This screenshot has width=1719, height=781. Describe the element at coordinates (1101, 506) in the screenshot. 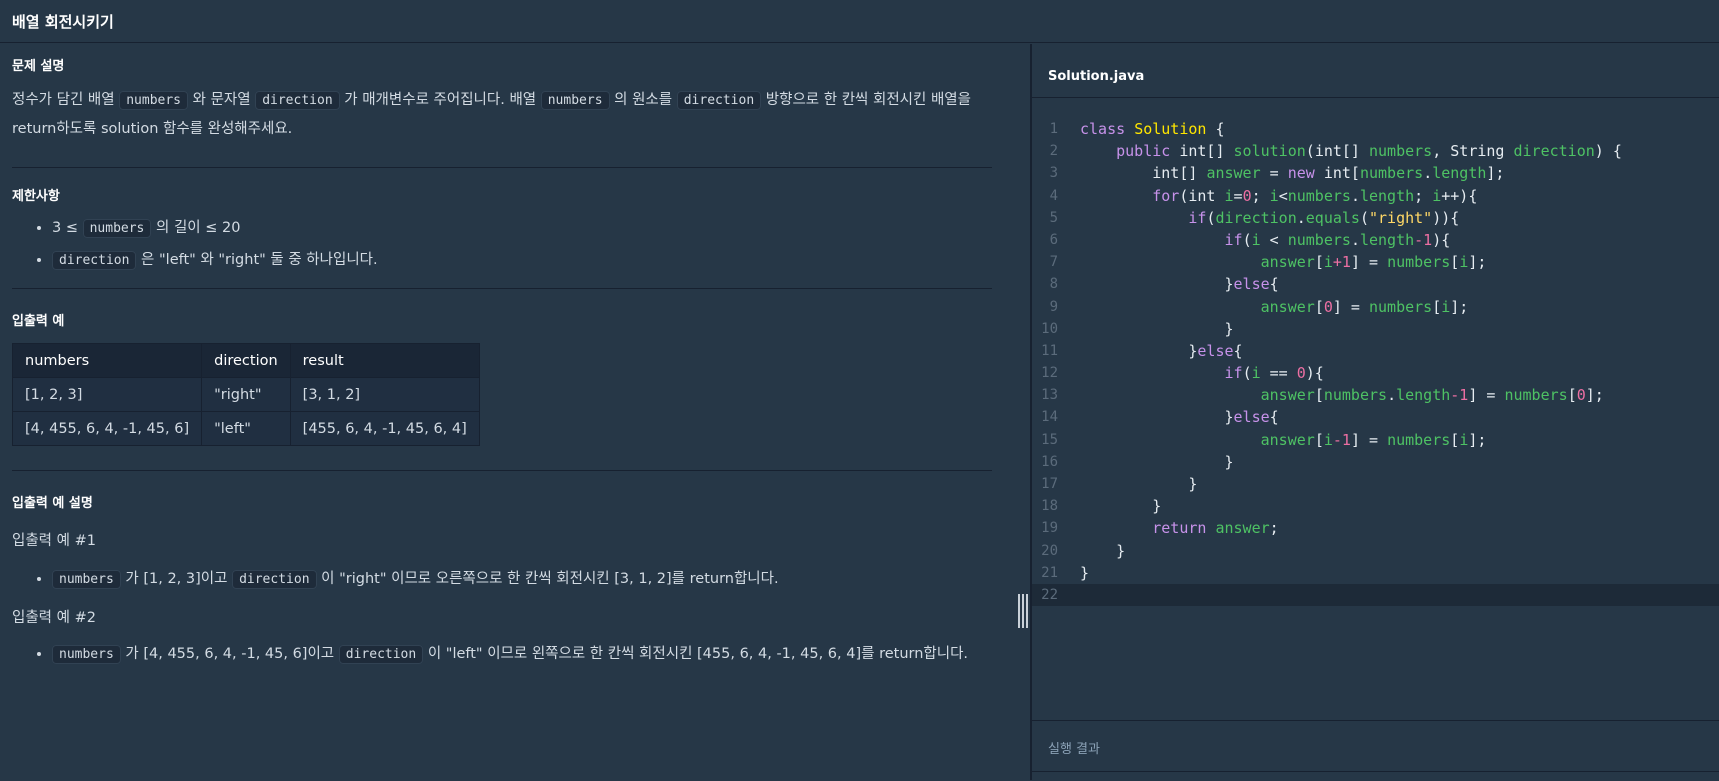

I see `code-line: 18 }` at that location.